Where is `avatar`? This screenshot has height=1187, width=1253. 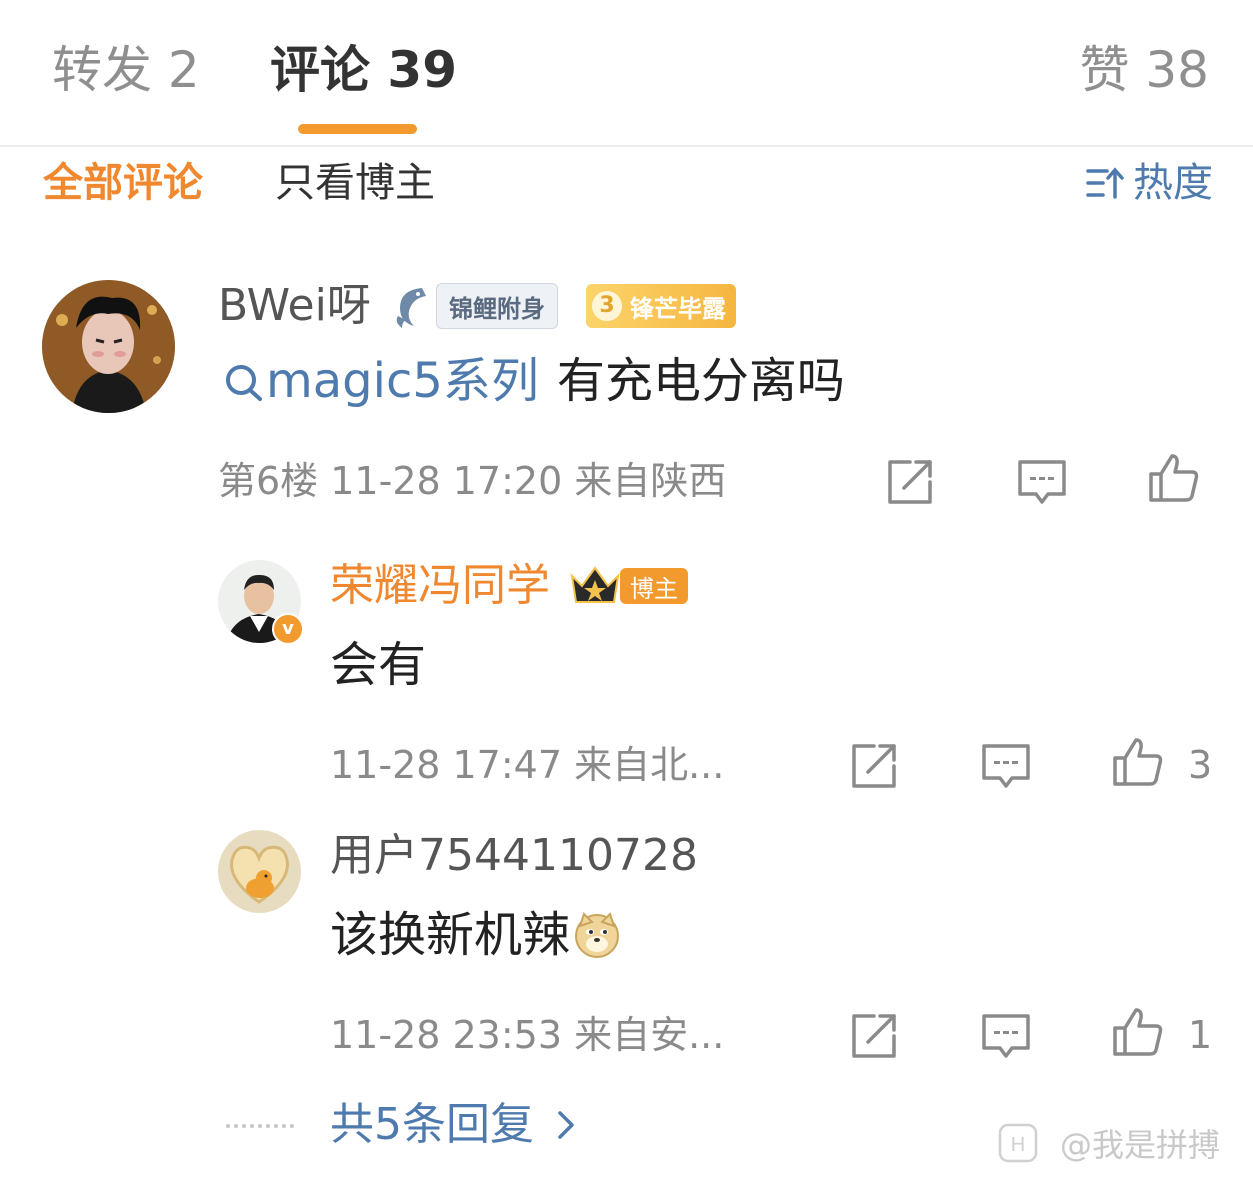
avatar is located at coordinates (108, 346).